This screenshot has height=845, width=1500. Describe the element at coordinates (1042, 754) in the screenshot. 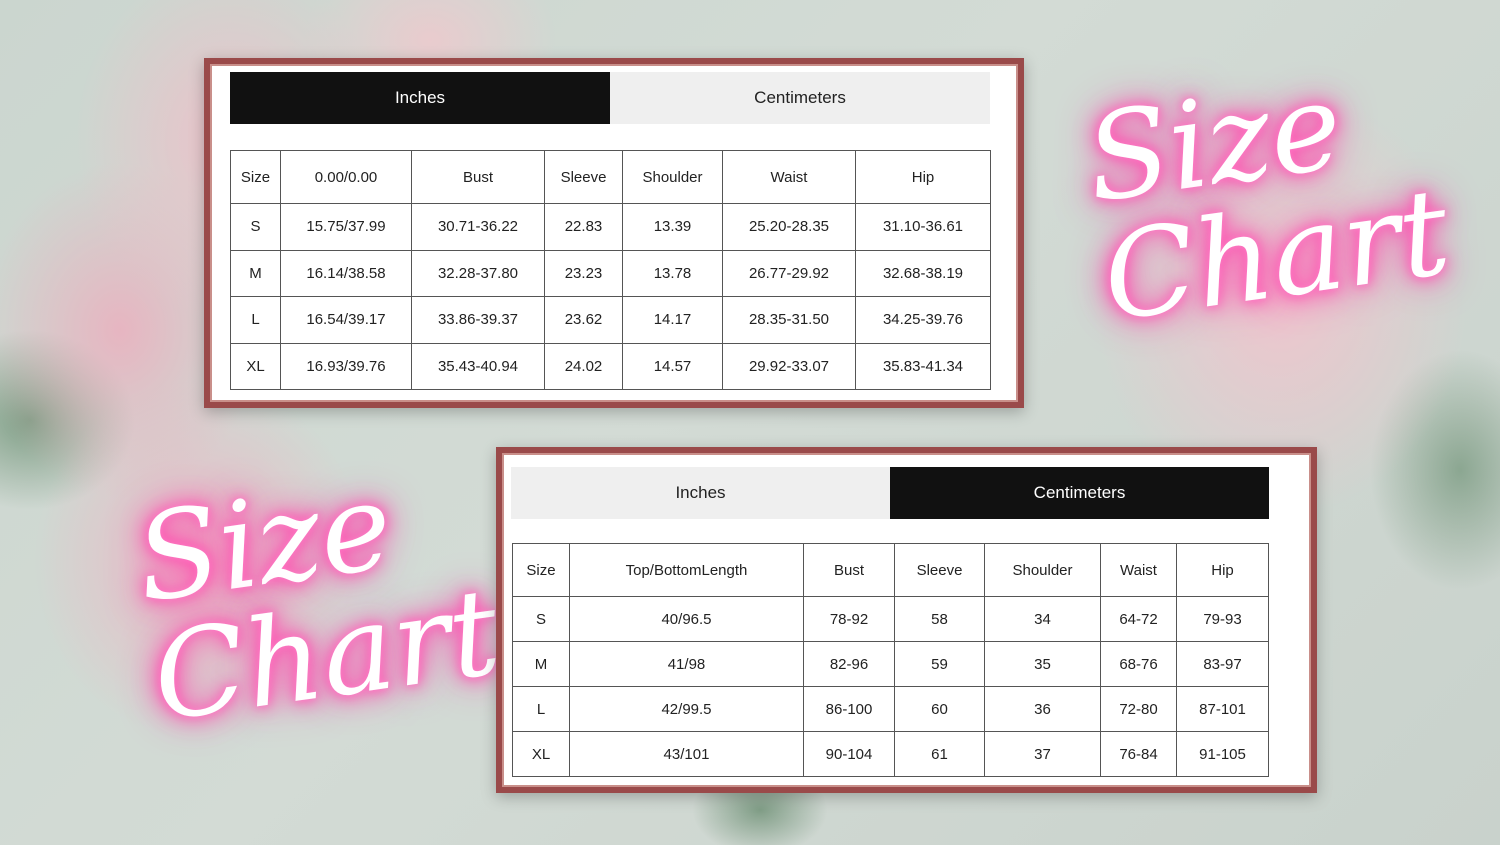

I see `table-cell: 37` at that location.